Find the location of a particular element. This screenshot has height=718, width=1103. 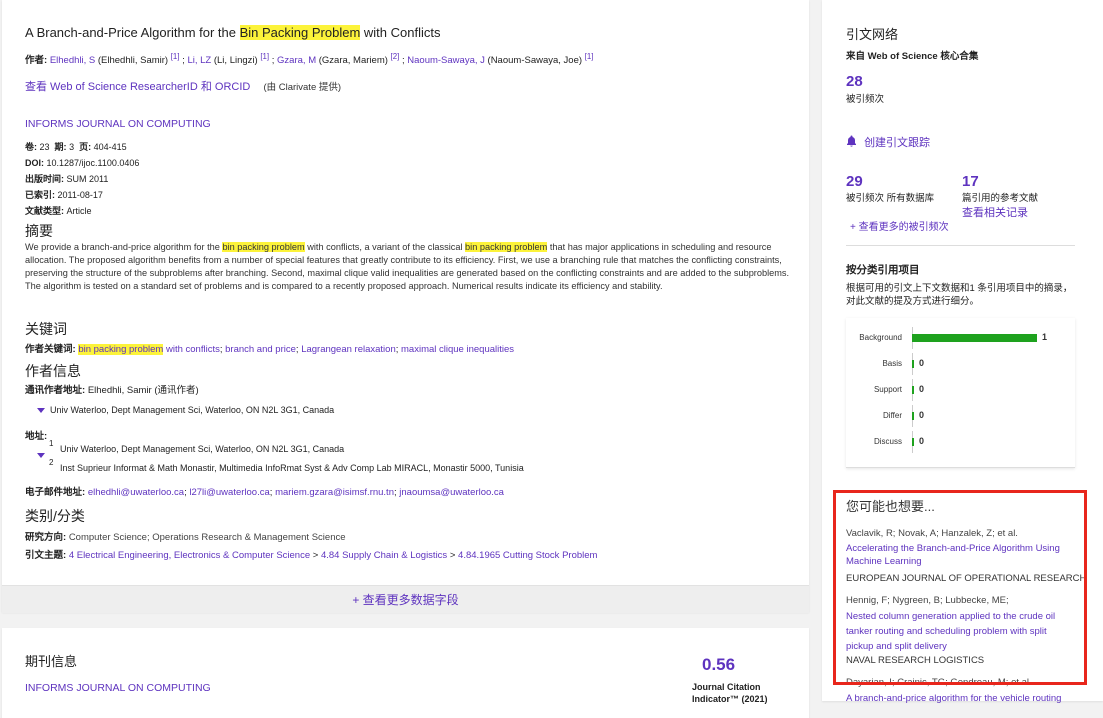

create-alert-row: 创建引文跟踪 is located at coordinates (888, 142).